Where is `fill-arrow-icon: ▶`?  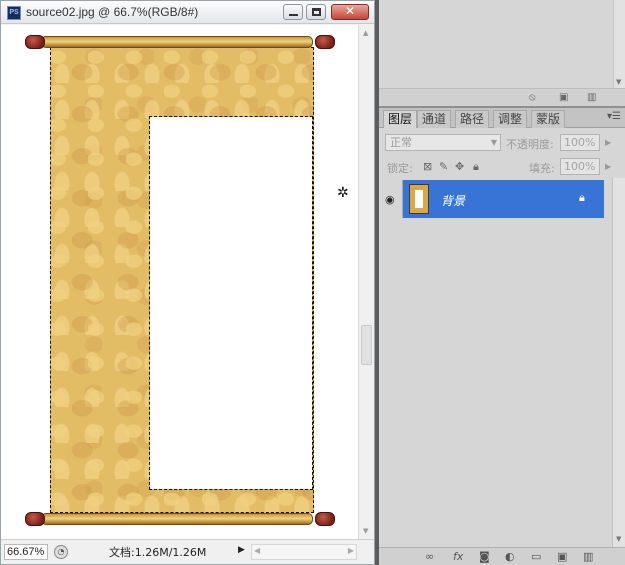
fill-arrow-icon: ▶ is located at coordinates (608, 166).